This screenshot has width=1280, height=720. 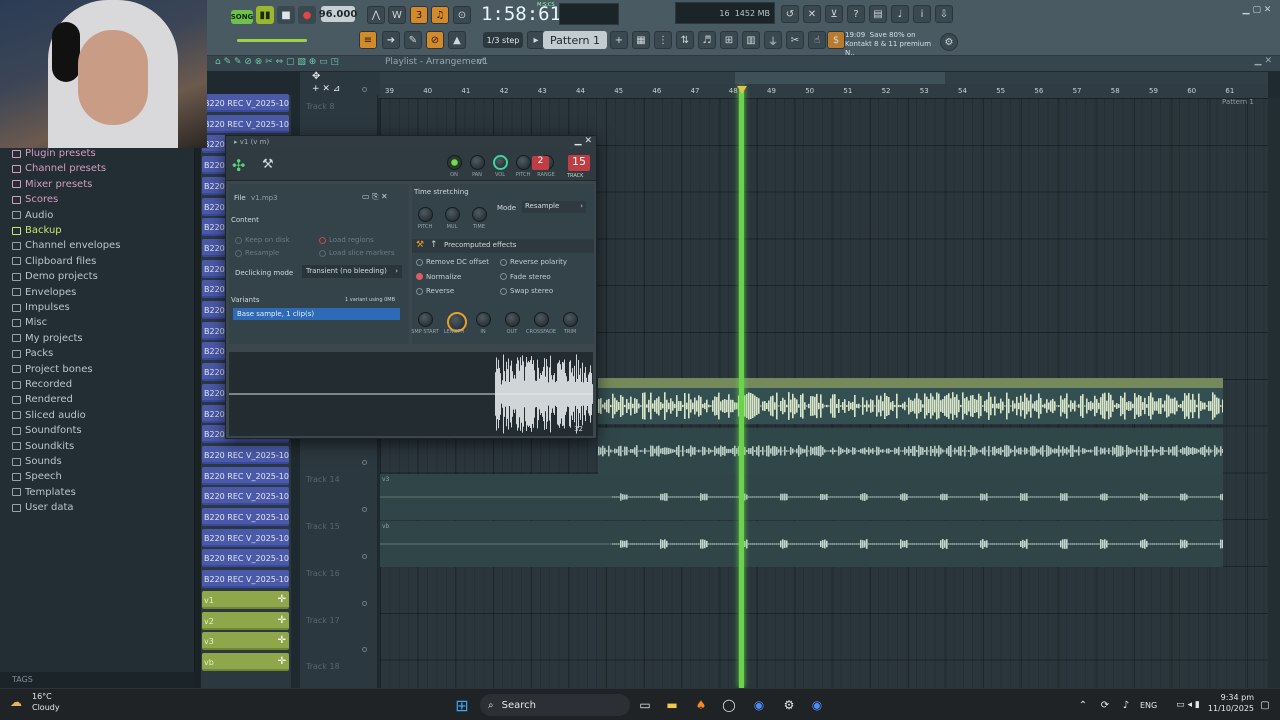 I want to click on record-button: ●, so click(x=307, y=15).